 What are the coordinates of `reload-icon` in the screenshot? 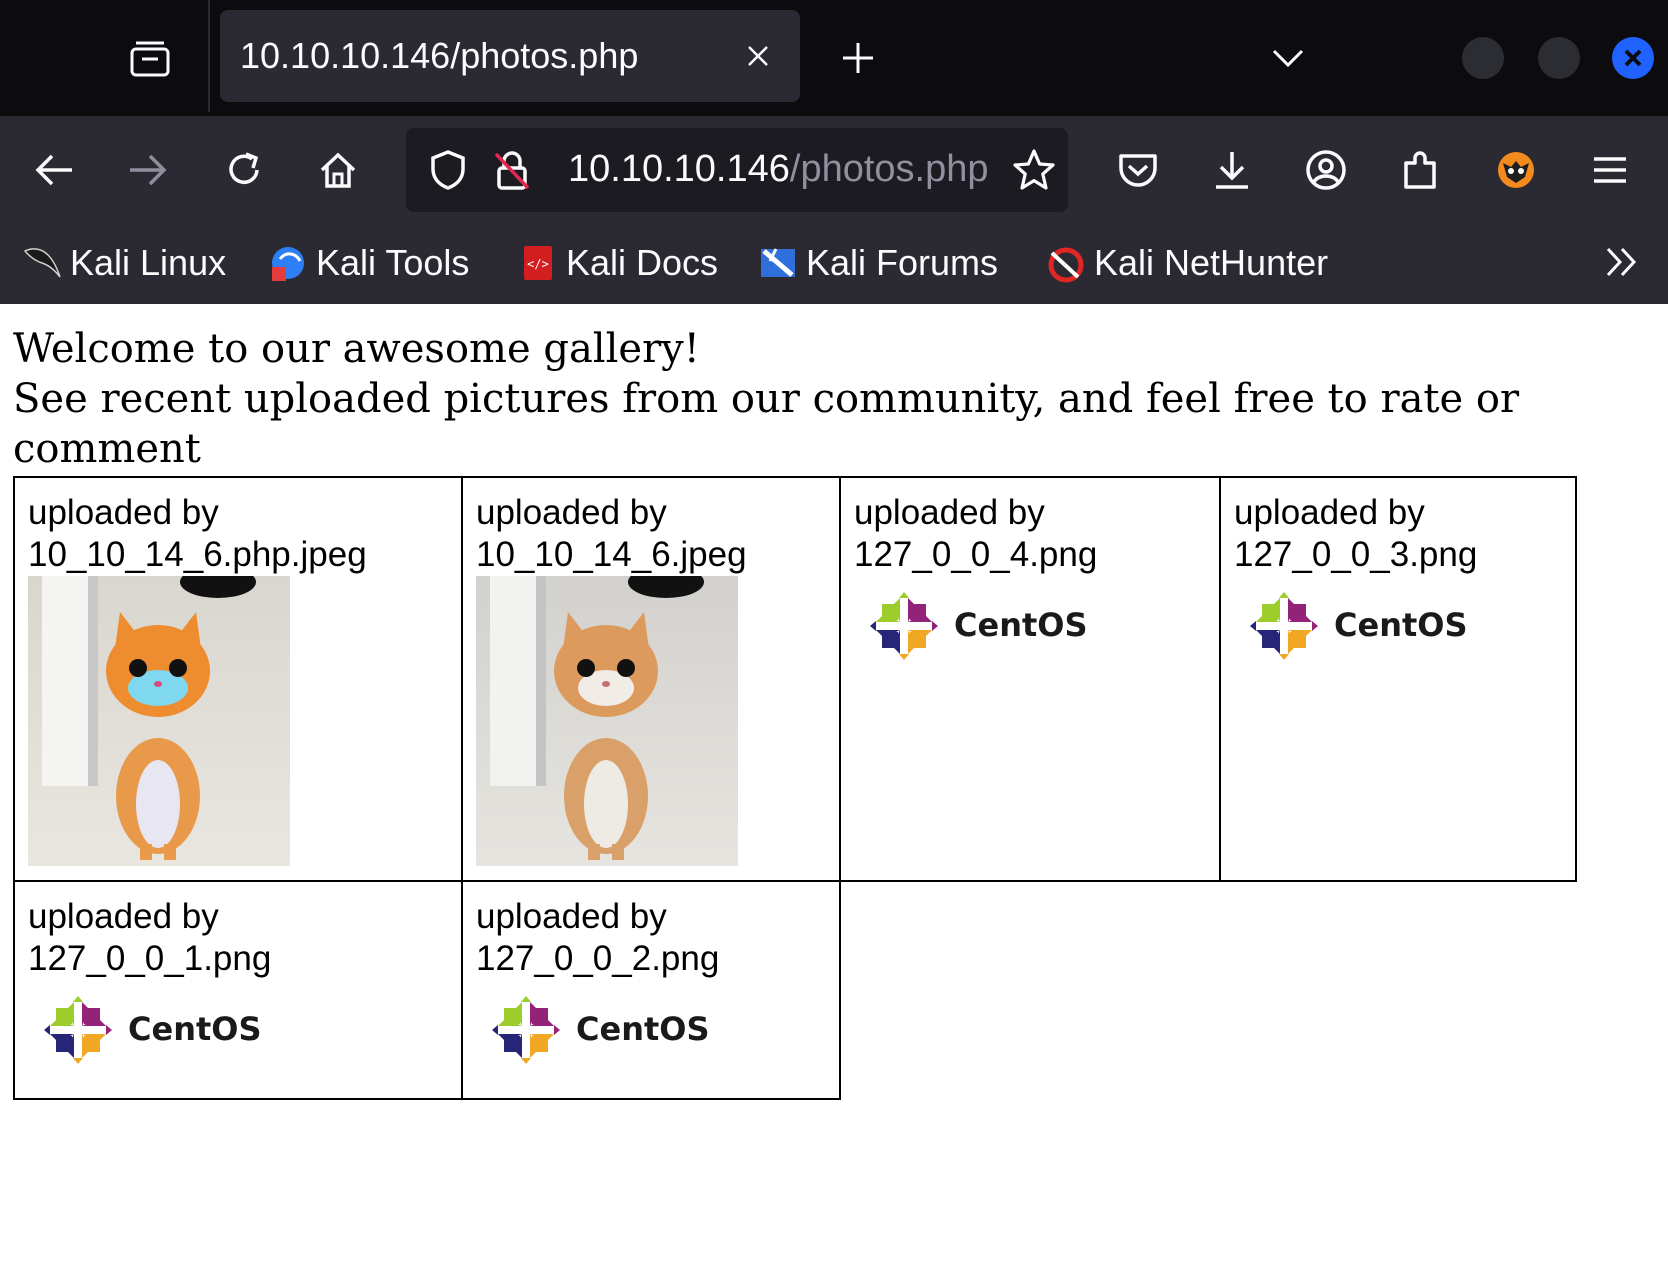 It's located at (244, 168).